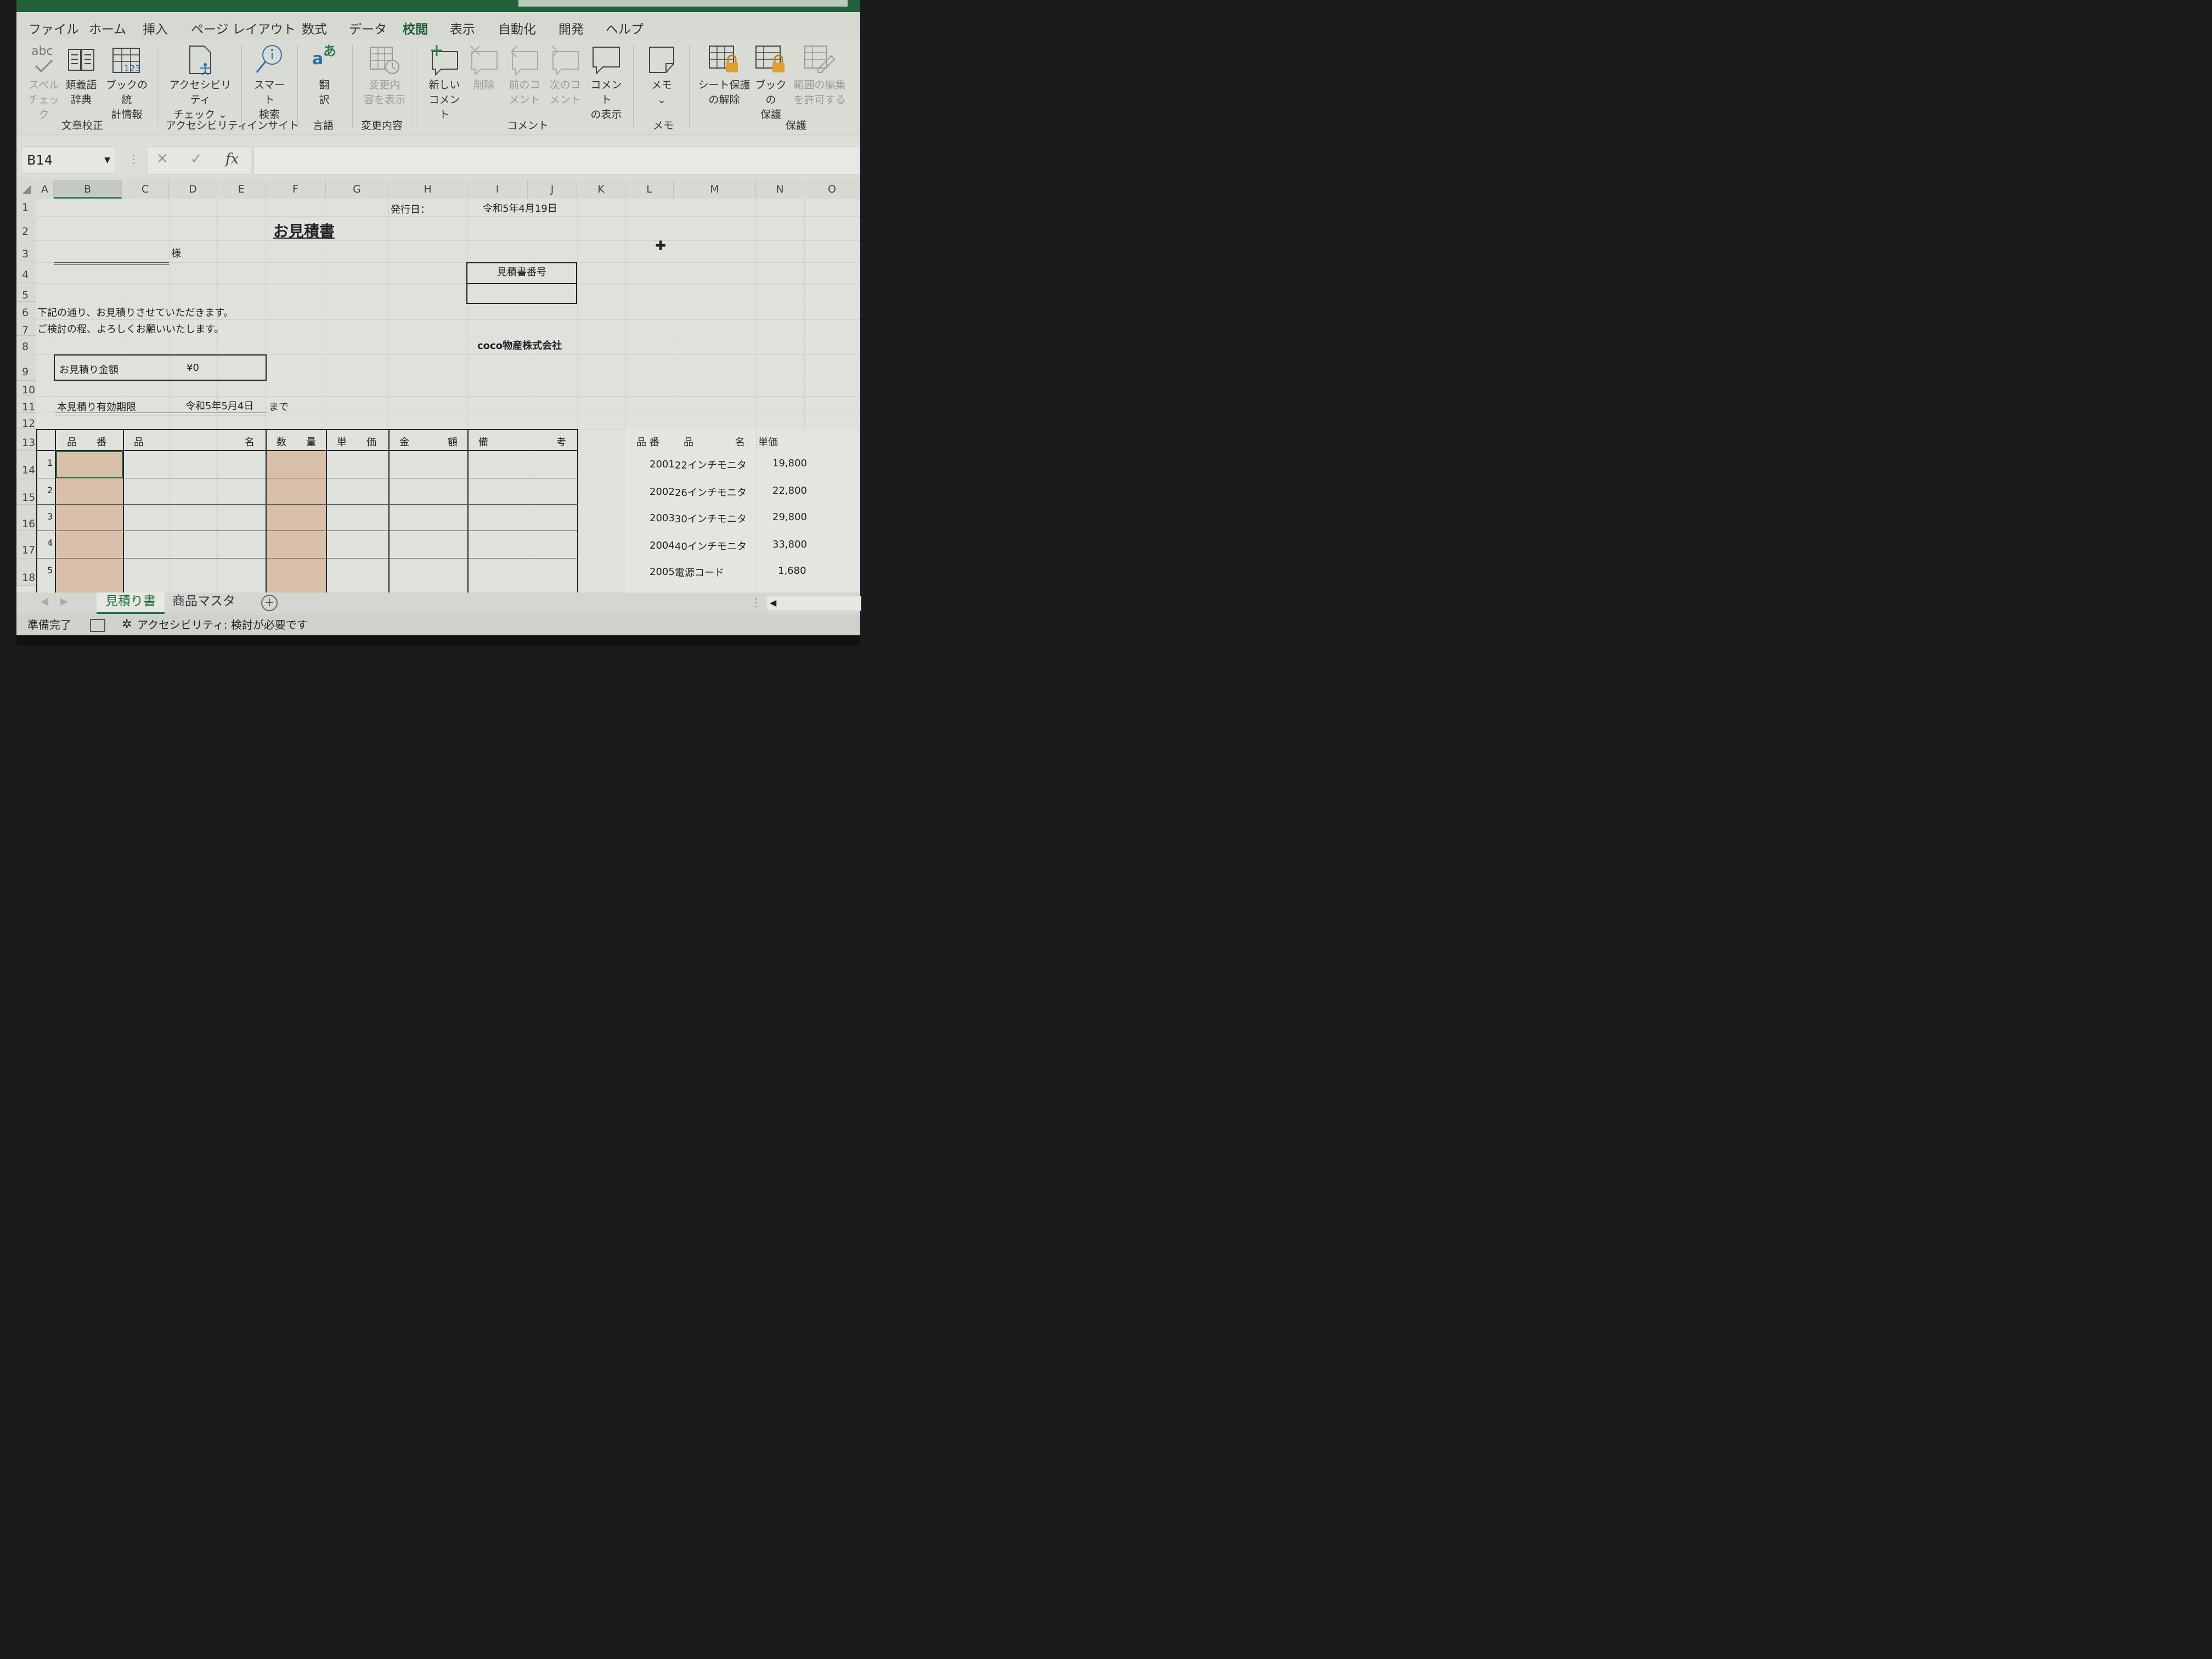  What do you see at coordinates (219, 405) in the screenshot?
I see `validity-date: 令和5年5月4日` at bounding box center [219, 405].